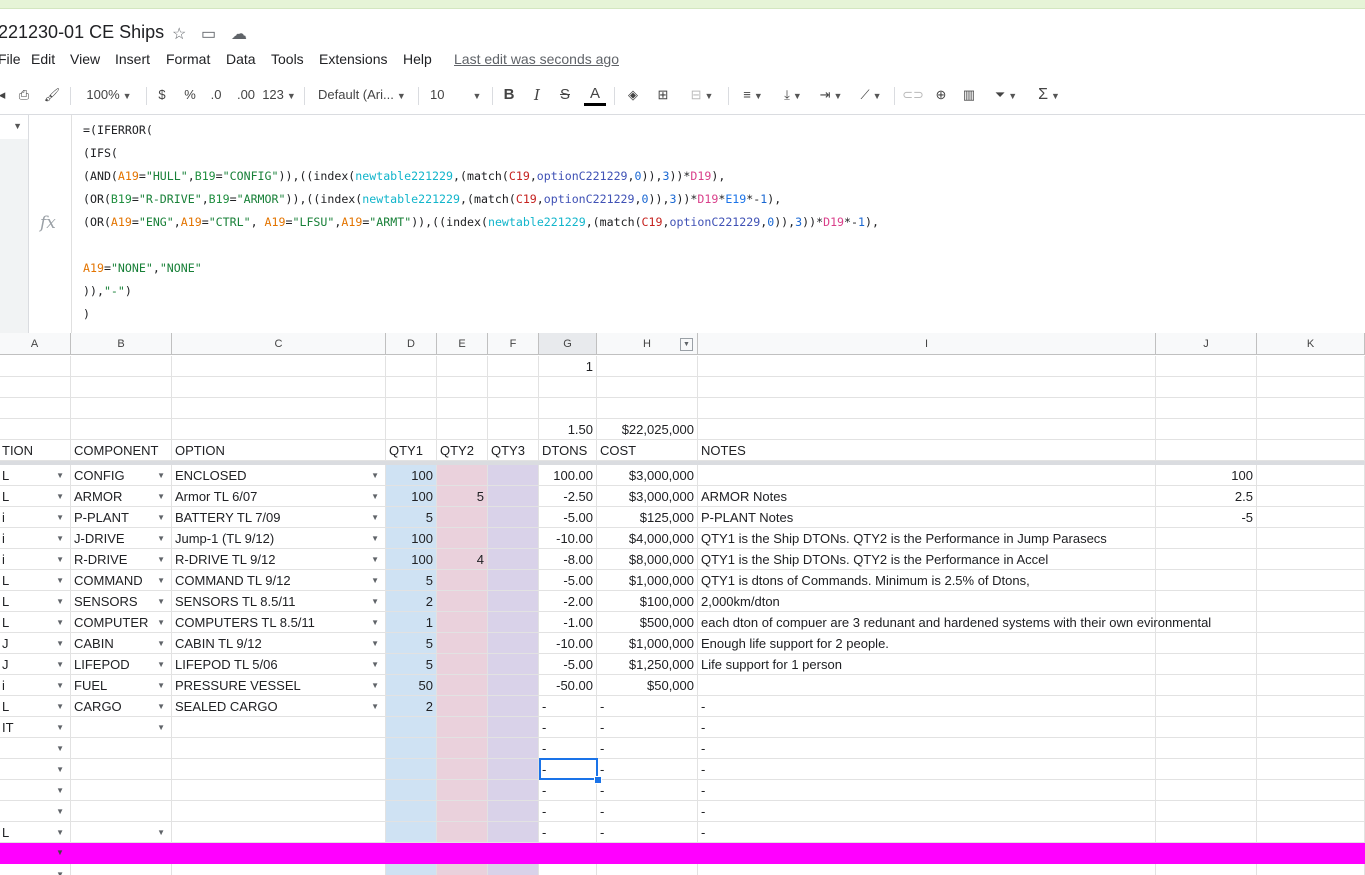  What do you see at coordinates (411, 706) in the screenshot?
I see `cell: 2` at bounding box center [411, 706].